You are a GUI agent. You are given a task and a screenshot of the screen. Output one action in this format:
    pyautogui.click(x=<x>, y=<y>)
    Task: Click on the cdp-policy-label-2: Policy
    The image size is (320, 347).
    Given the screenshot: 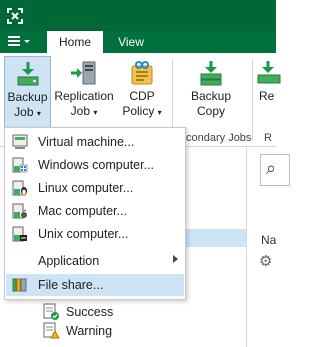 What is the action you would take?
    pyautogui.click(x=138, y=111)
    